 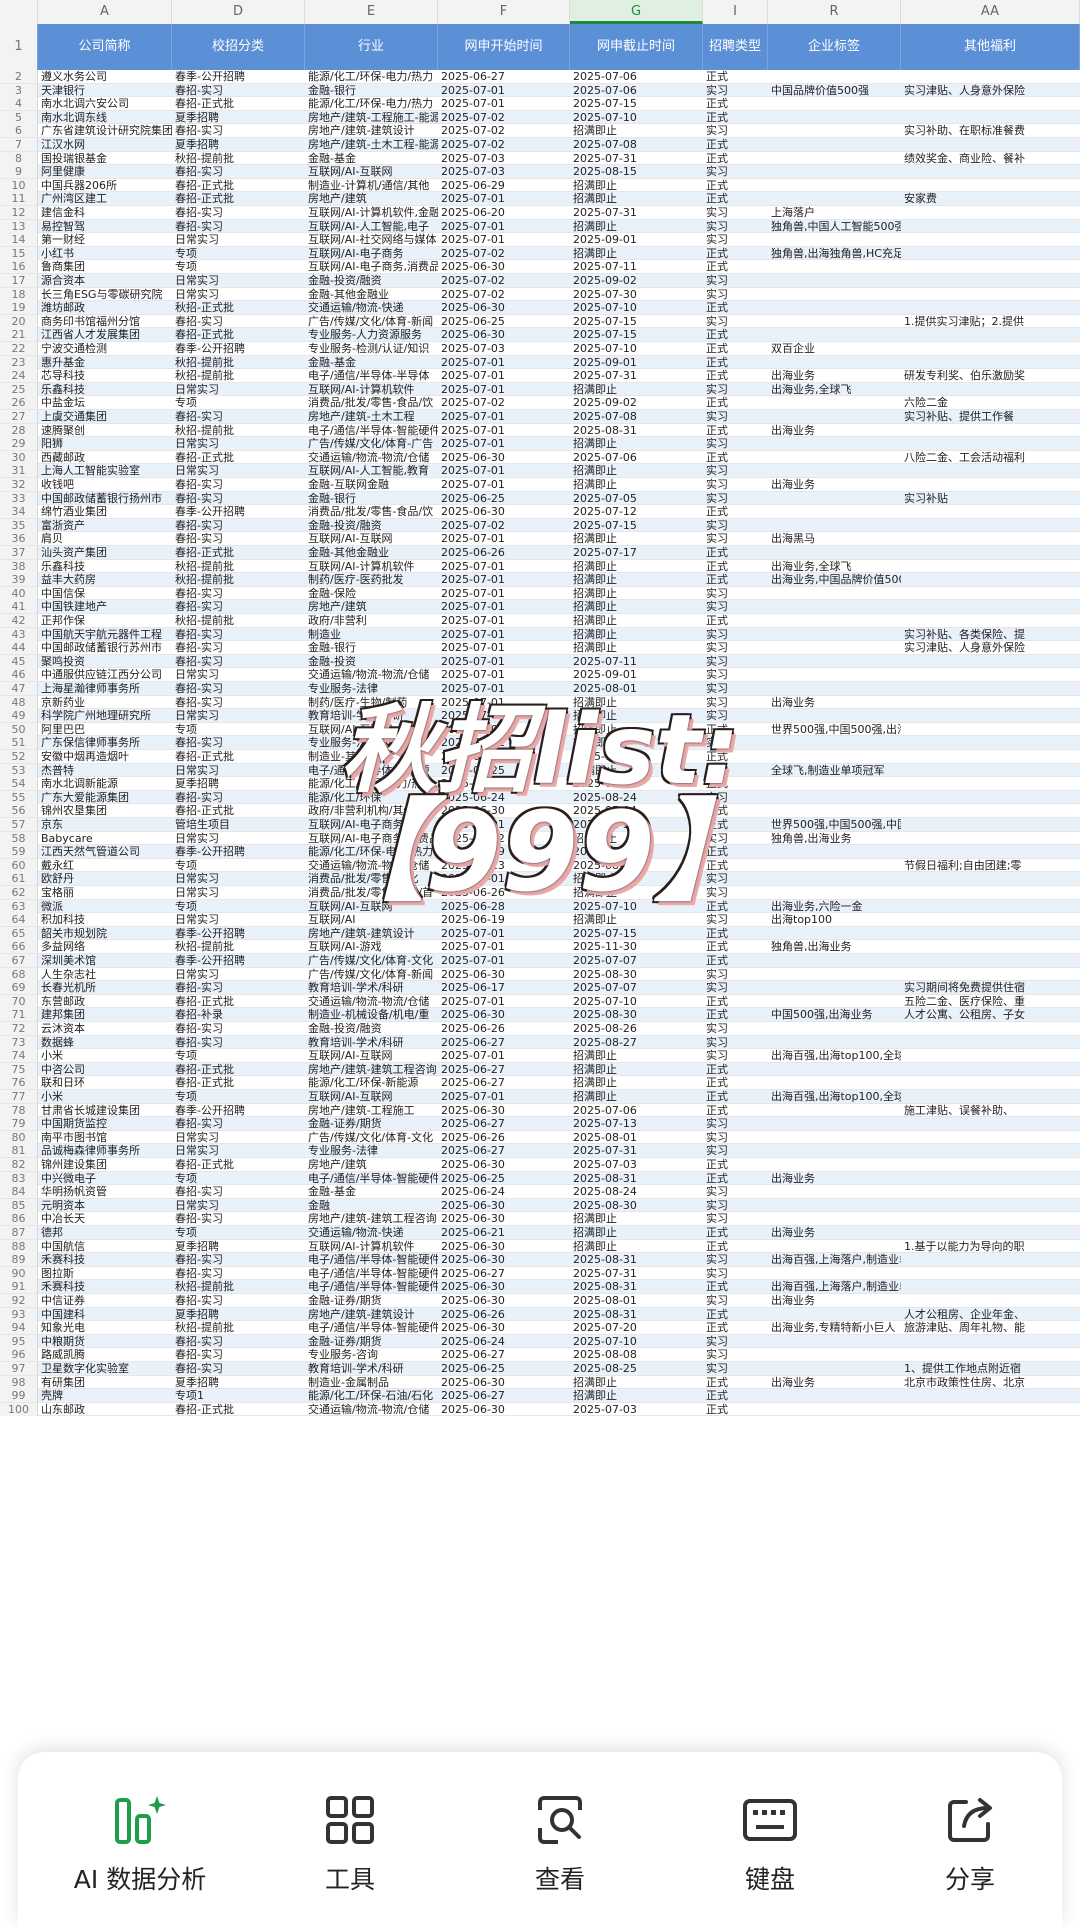 I want to click on table-row: 36 肩贝 春招-实习 互联网/AI-互联网 2025-07-01 招满即止 实习 出海黑马, so click(x=540, y=539).